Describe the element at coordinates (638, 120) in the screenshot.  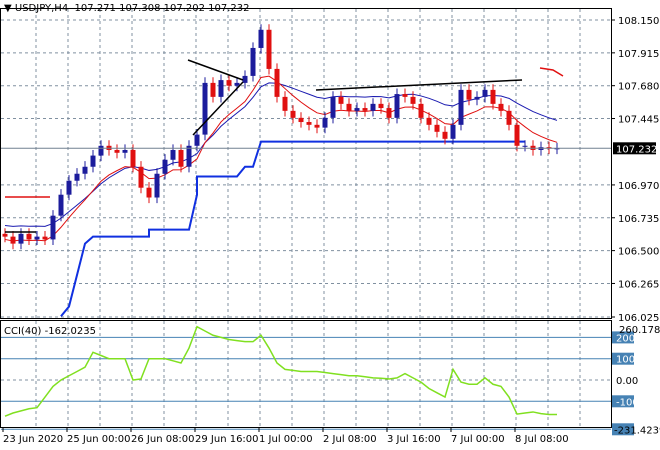
I see `price-tick-label: 107.445` at that location.